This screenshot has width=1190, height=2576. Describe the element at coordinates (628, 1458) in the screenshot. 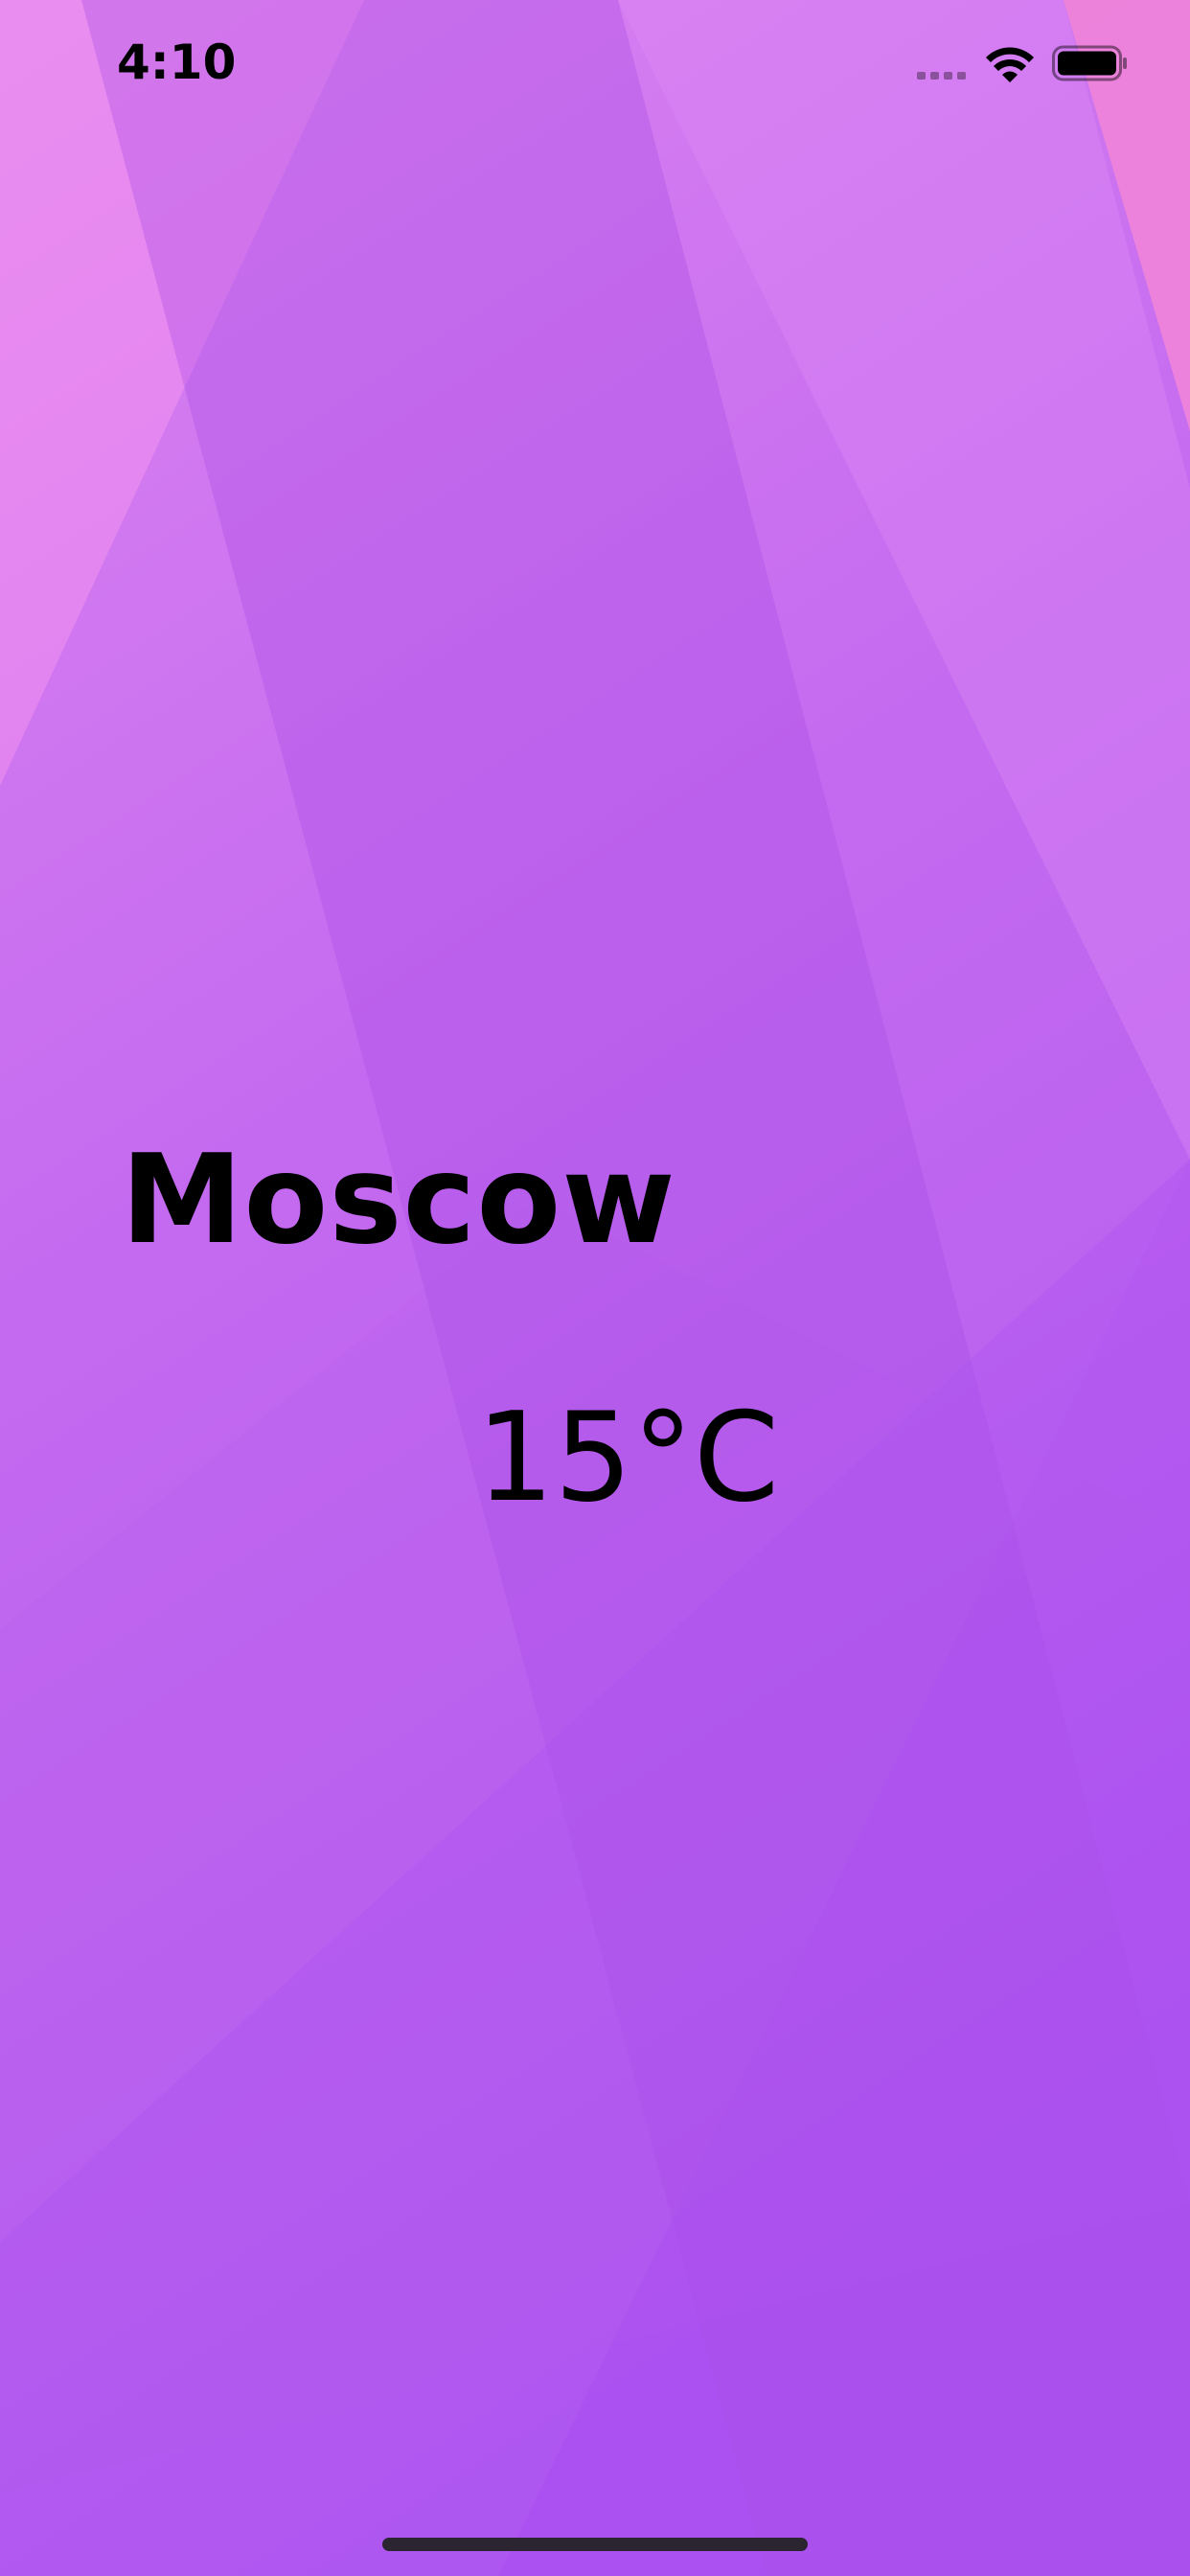

I see `temperature-value: 15°C` at that location.